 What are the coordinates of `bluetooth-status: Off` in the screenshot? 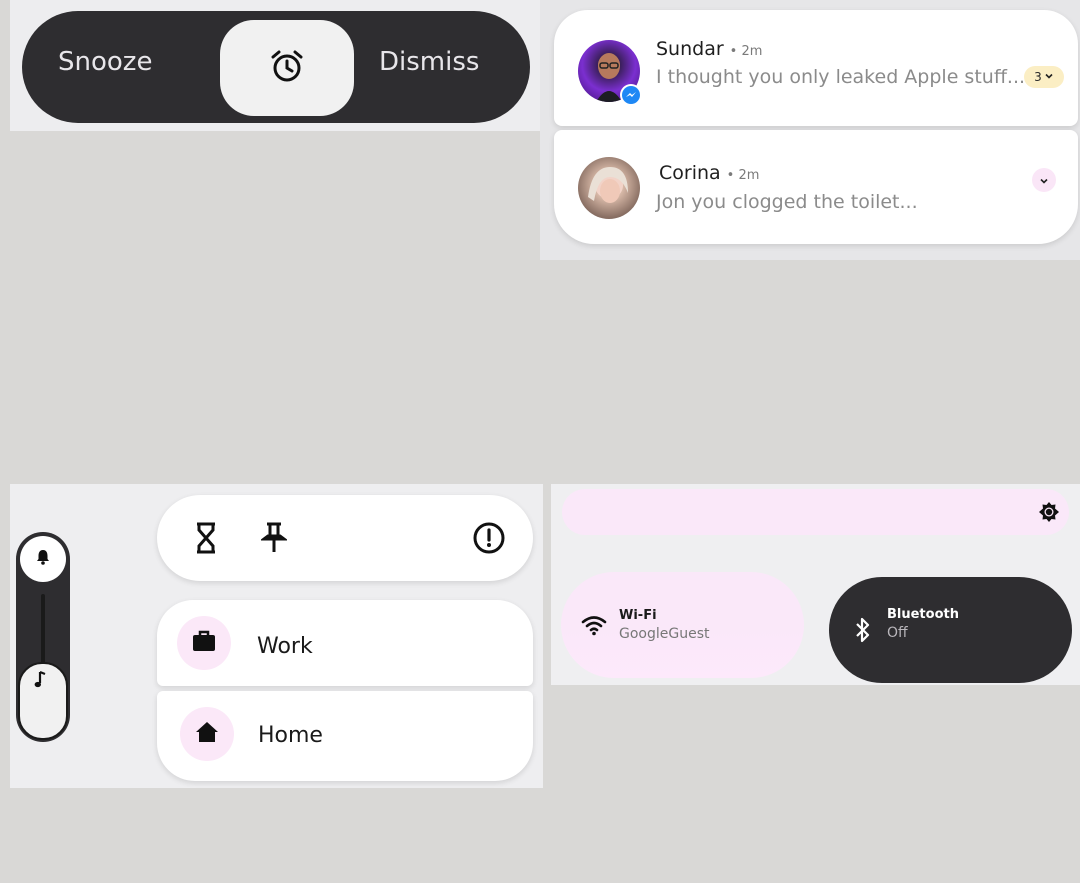 It's located at (897, 633).